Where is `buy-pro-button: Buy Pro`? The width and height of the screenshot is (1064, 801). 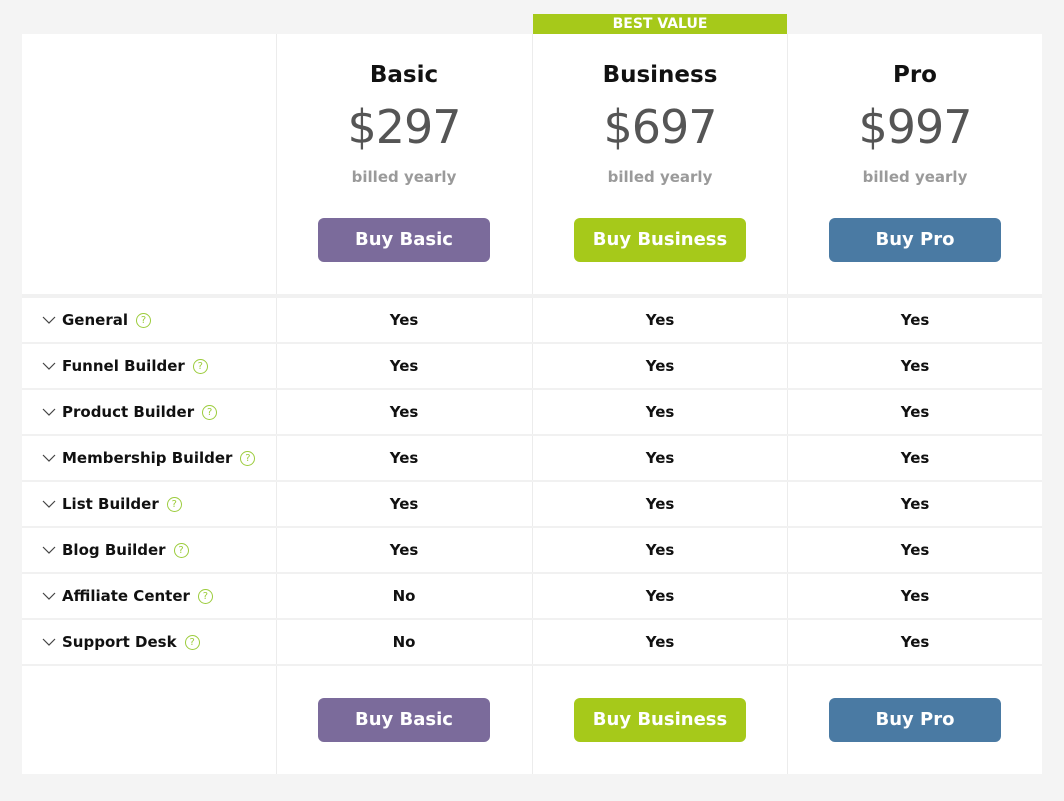
buy-pro-button: Buy Pro is located at coordinates (915, 240).